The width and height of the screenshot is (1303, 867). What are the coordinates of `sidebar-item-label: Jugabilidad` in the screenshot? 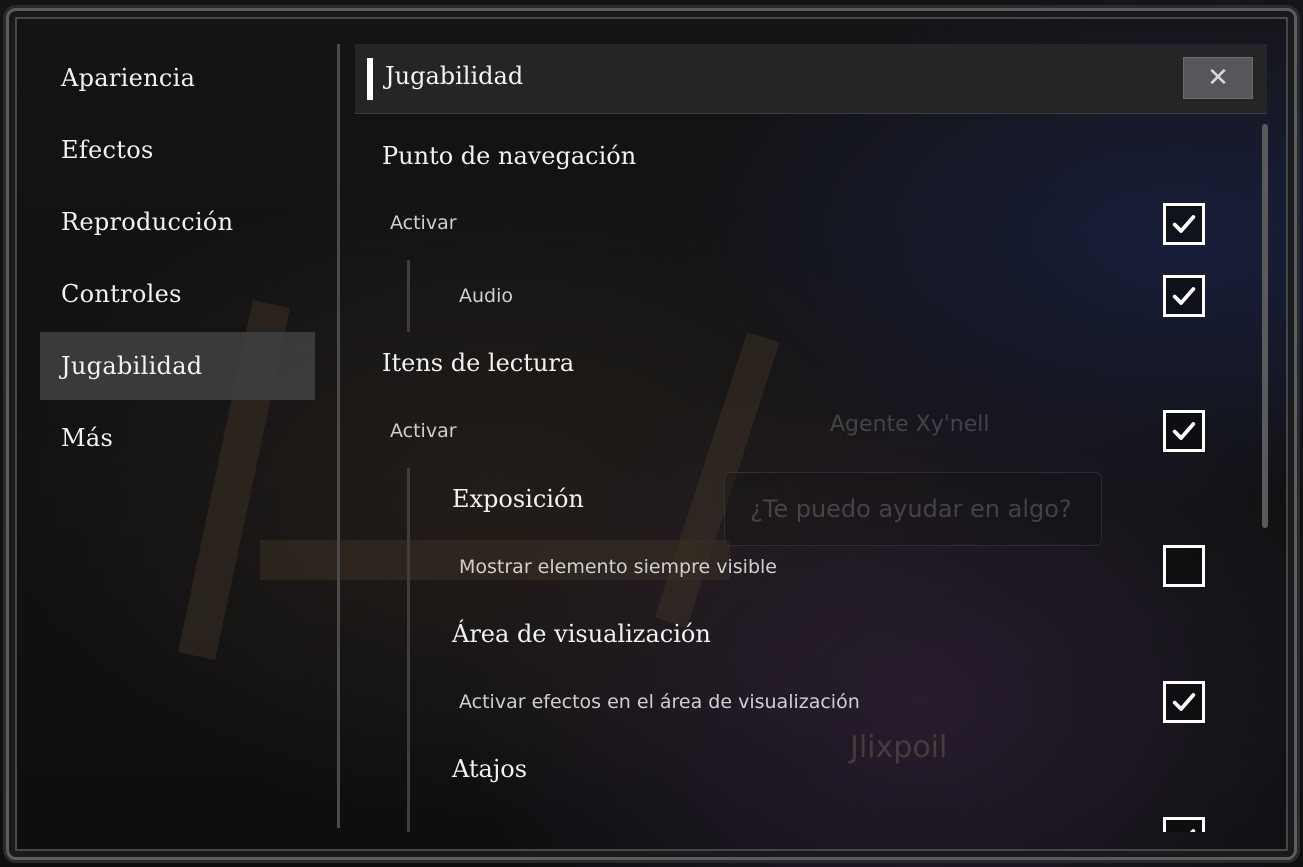 It's located at (132, 366).